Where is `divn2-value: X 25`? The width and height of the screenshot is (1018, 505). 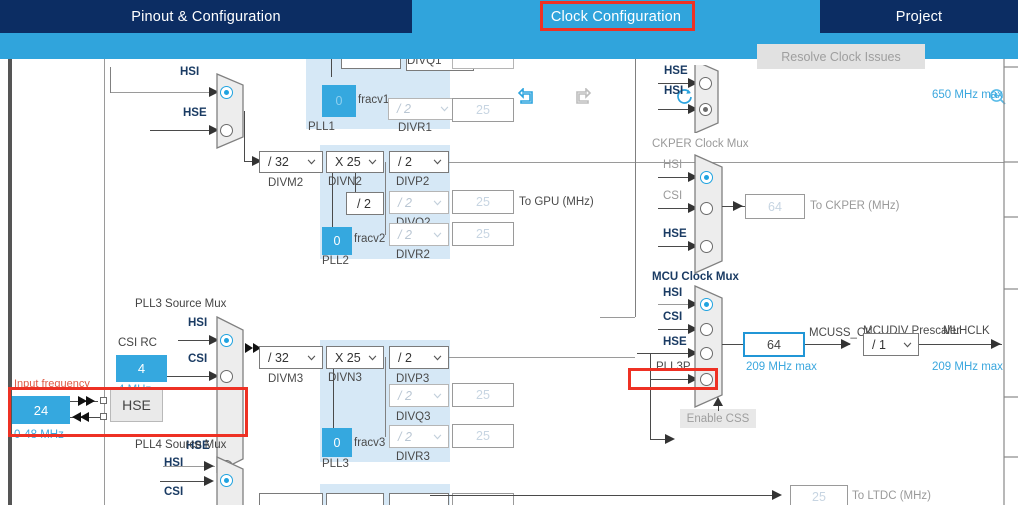 divn2-value: X 25 is located at coordinates (348, 162).